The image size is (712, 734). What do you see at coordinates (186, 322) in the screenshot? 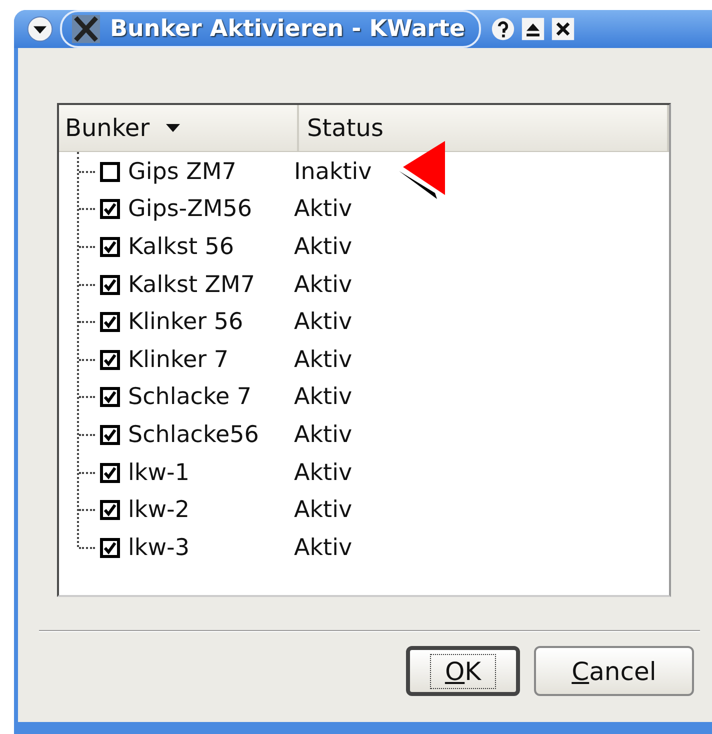
I see `bunker-name: Klinker 56` at bounding box center [186, 322].